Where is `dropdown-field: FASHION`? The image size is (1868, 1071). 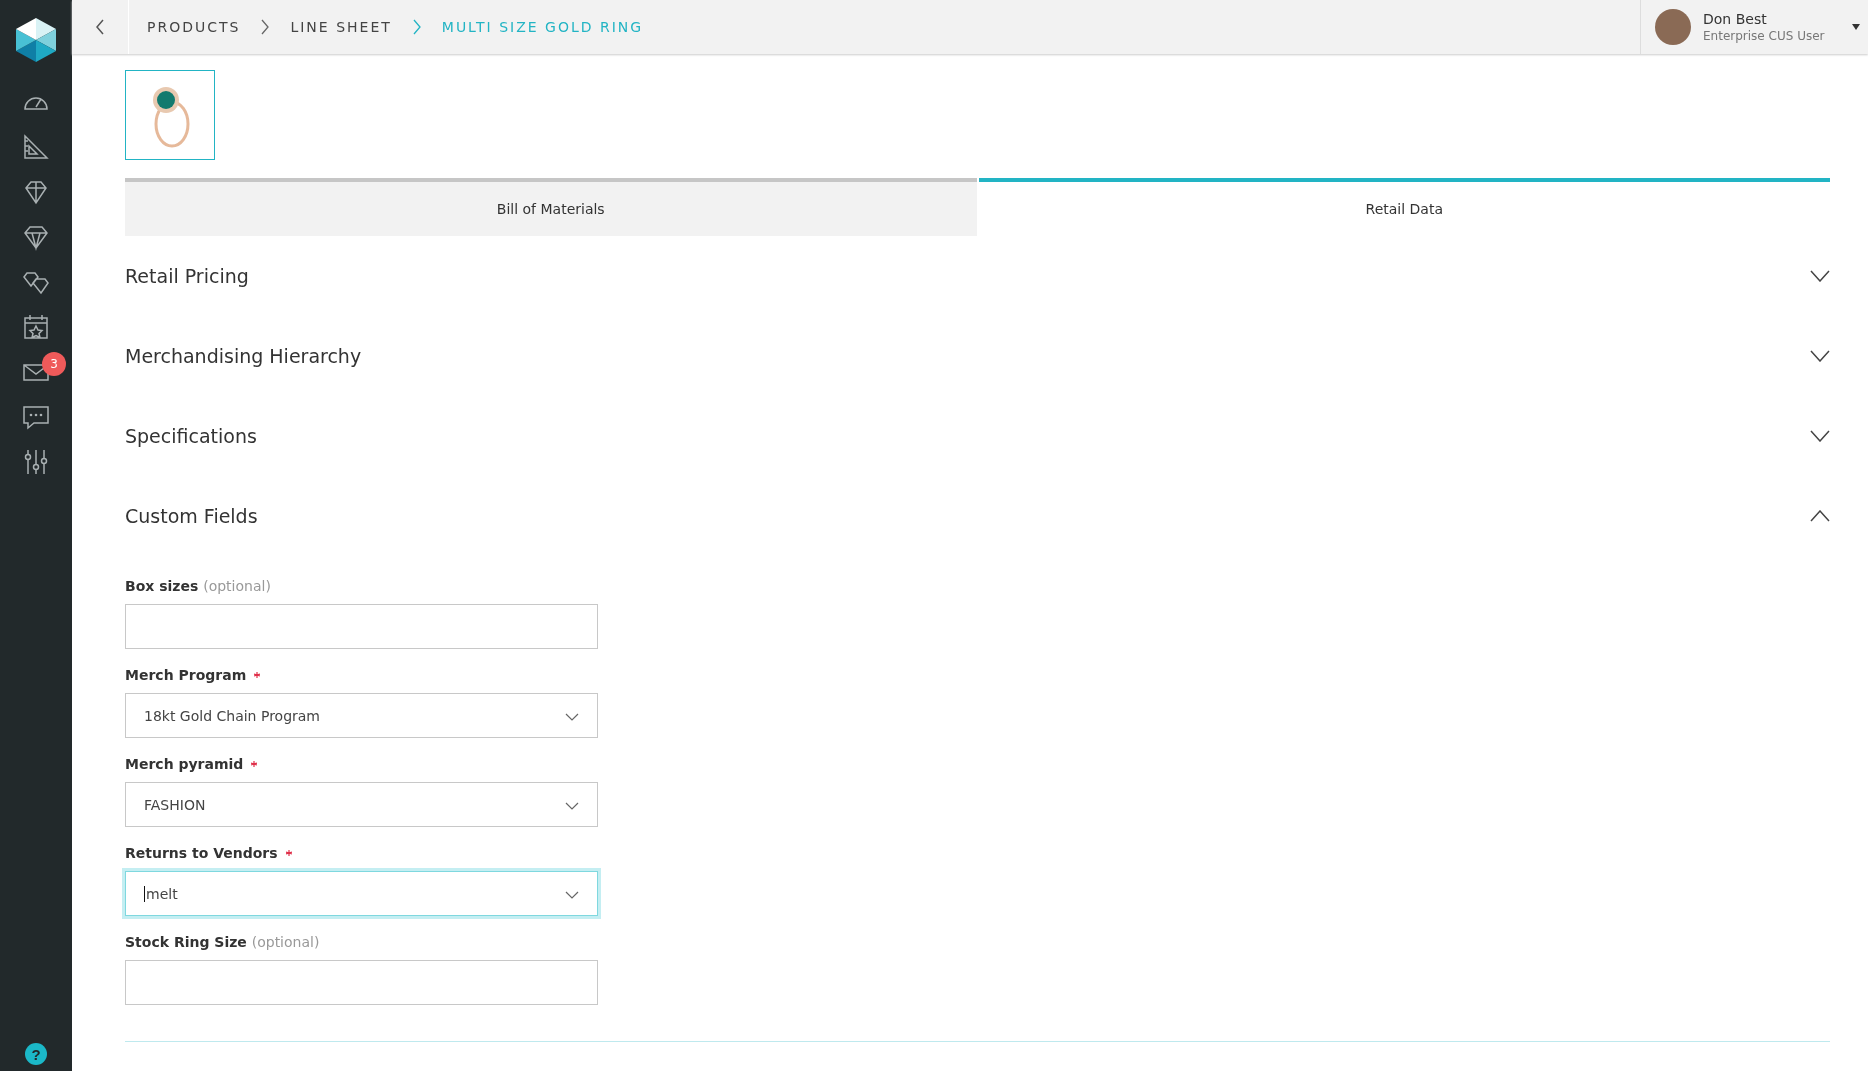
dropdown-field: FASHION is located at coordinates (361, 804).